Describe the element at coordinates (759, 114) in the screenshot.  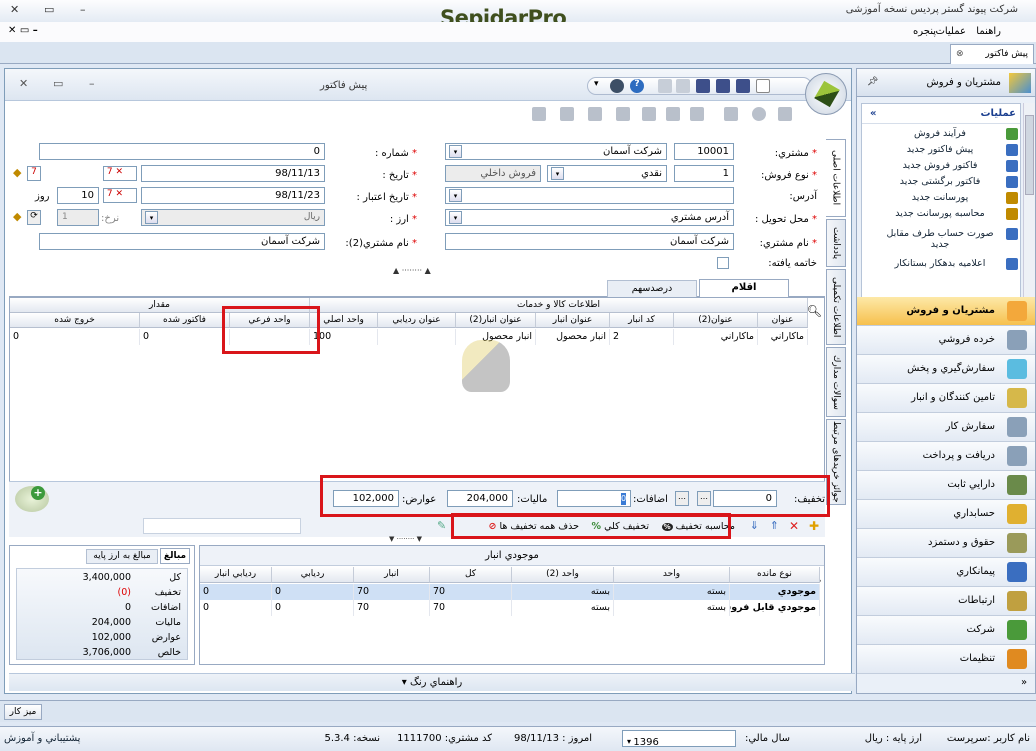
I see `delete-icon` at that location.